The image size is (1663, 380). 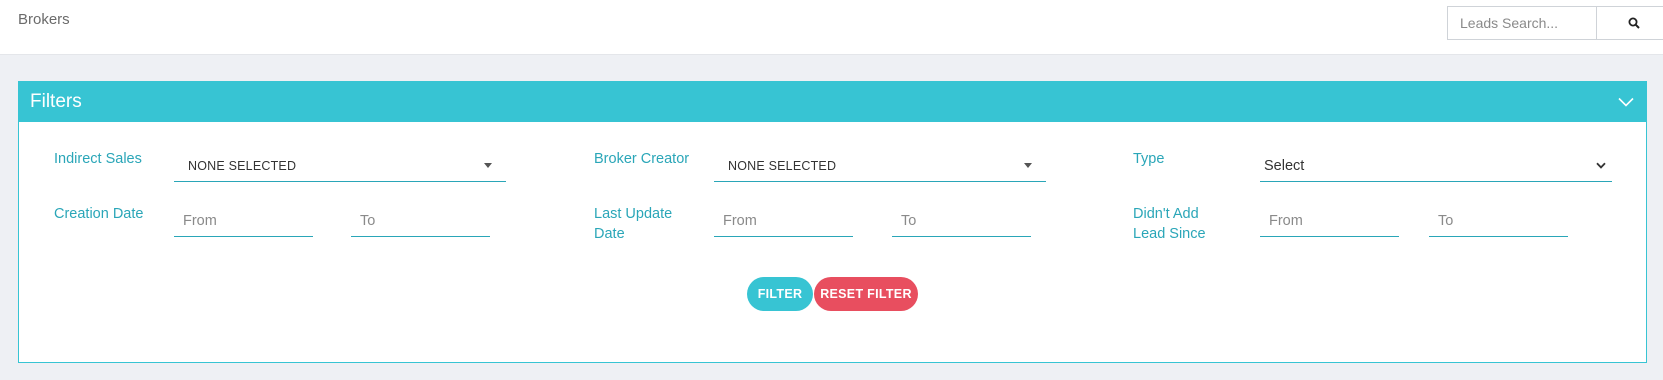 What do you see at coordinates (420, 221) in the screenshot?
I see `creation-date-to-input` at bounding box center [420, 221].